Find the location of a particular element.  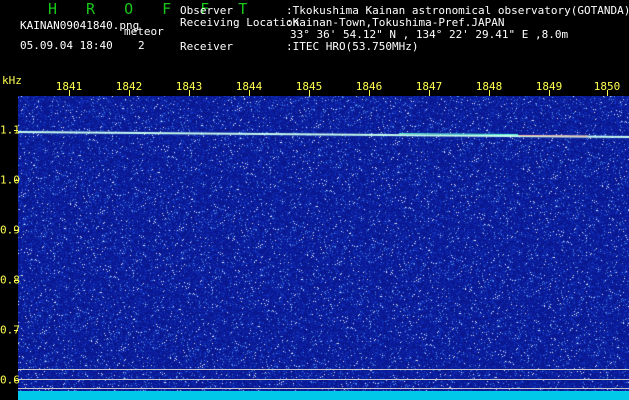

meteor-count: 2 is located at coordinates (141, 45).